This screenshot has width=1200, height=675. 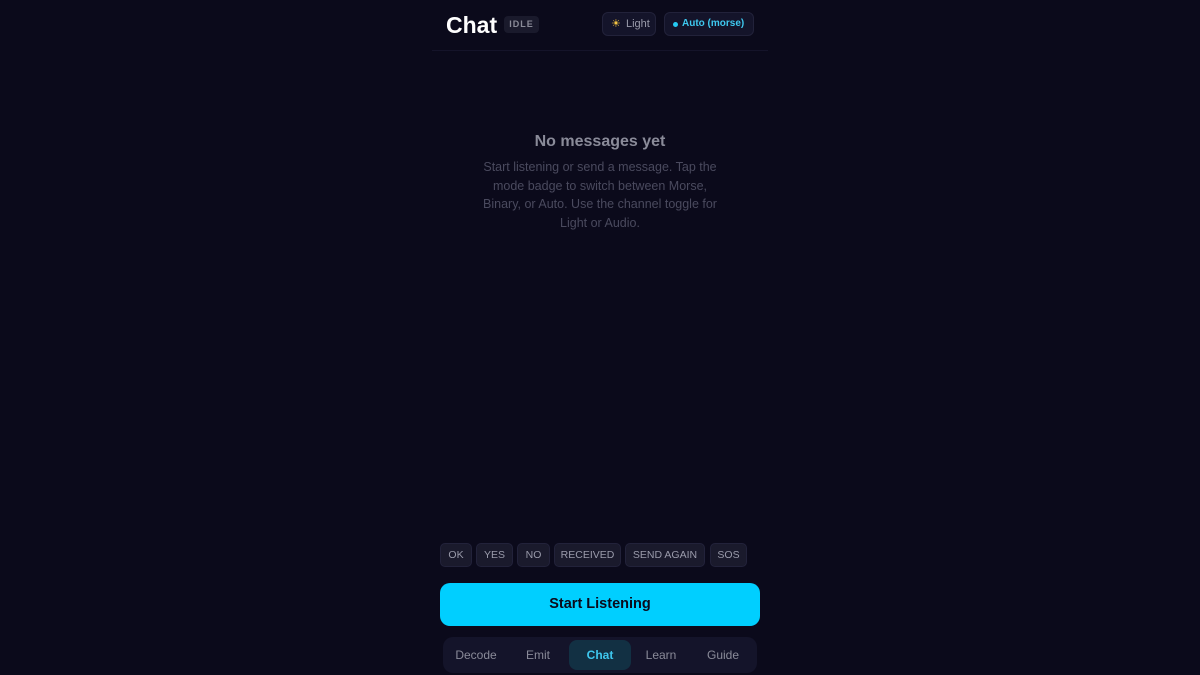 I want to click on quick-reply-sos: SOS, so click(x=728, y=555).